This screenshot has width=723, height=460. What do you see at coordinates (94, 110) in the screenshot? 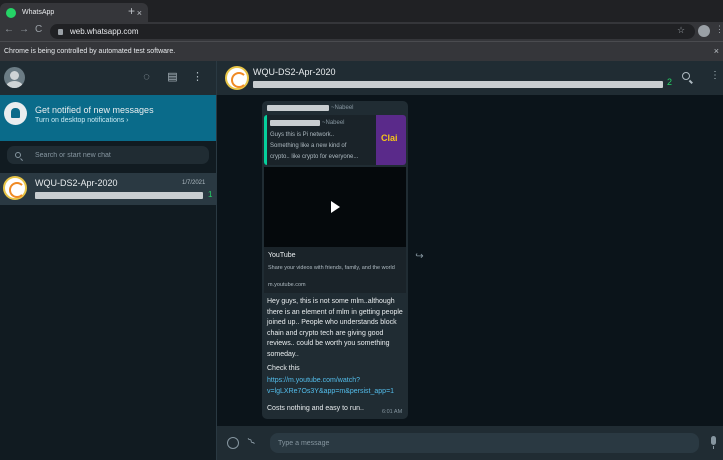
I see `notification-title: Get notified of new messages` at bounding box center [94, 110].